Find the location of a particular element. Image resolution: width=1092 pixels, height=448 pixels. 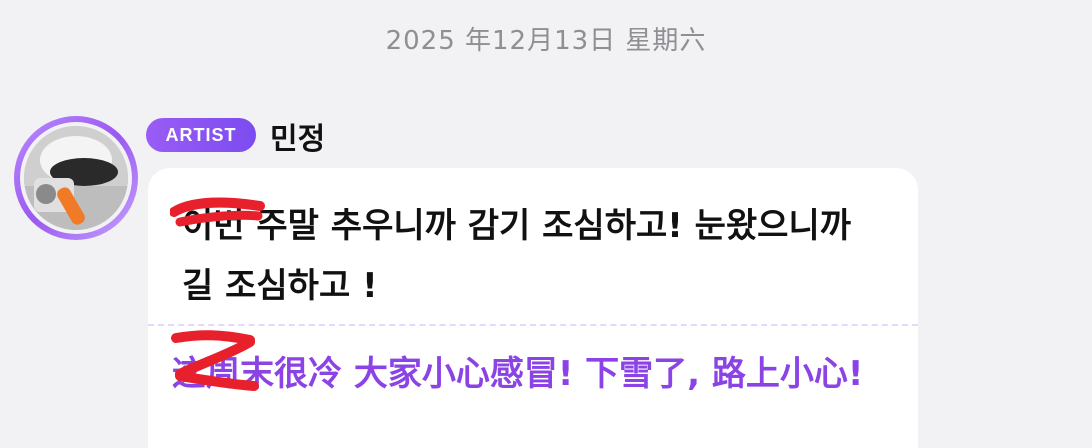

avatar-image is located at coordinates (76, 178).